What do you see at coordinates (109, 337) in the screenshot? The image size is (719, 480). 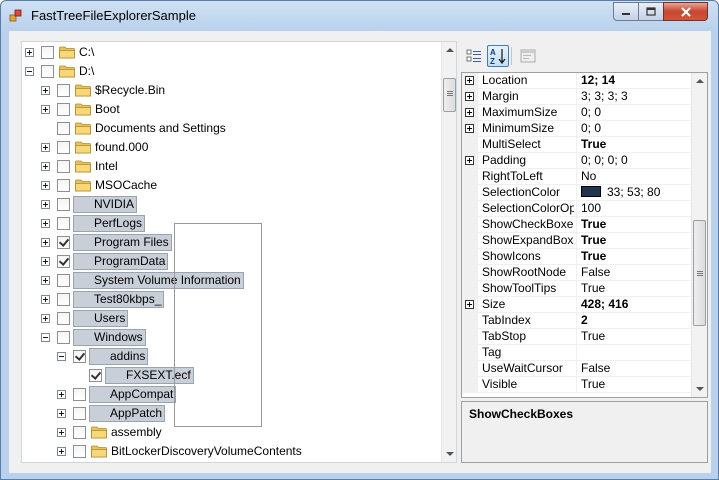 I see `tree-node-label: Windows` at bounding box center [109, 337].